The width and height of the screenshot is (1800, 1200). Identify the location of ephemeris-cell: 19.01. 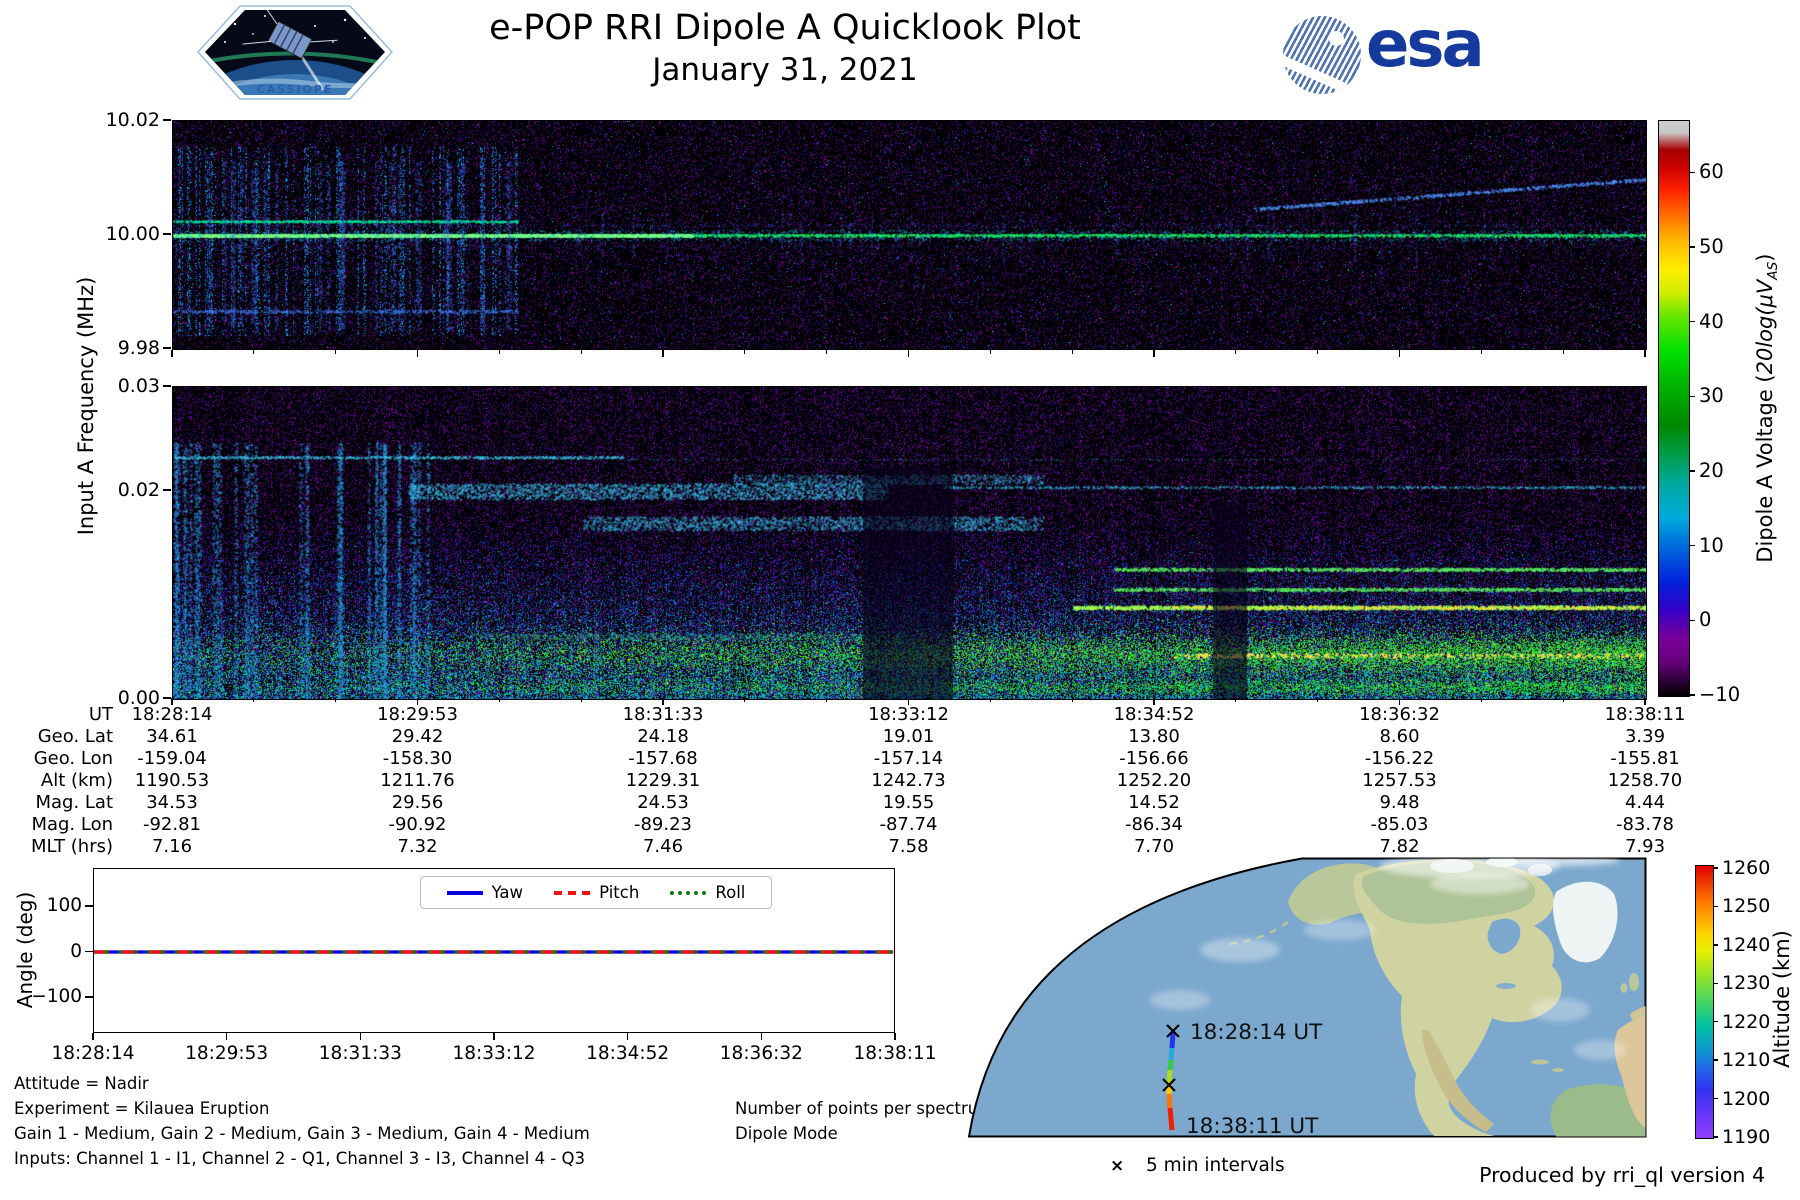
(908, 736).